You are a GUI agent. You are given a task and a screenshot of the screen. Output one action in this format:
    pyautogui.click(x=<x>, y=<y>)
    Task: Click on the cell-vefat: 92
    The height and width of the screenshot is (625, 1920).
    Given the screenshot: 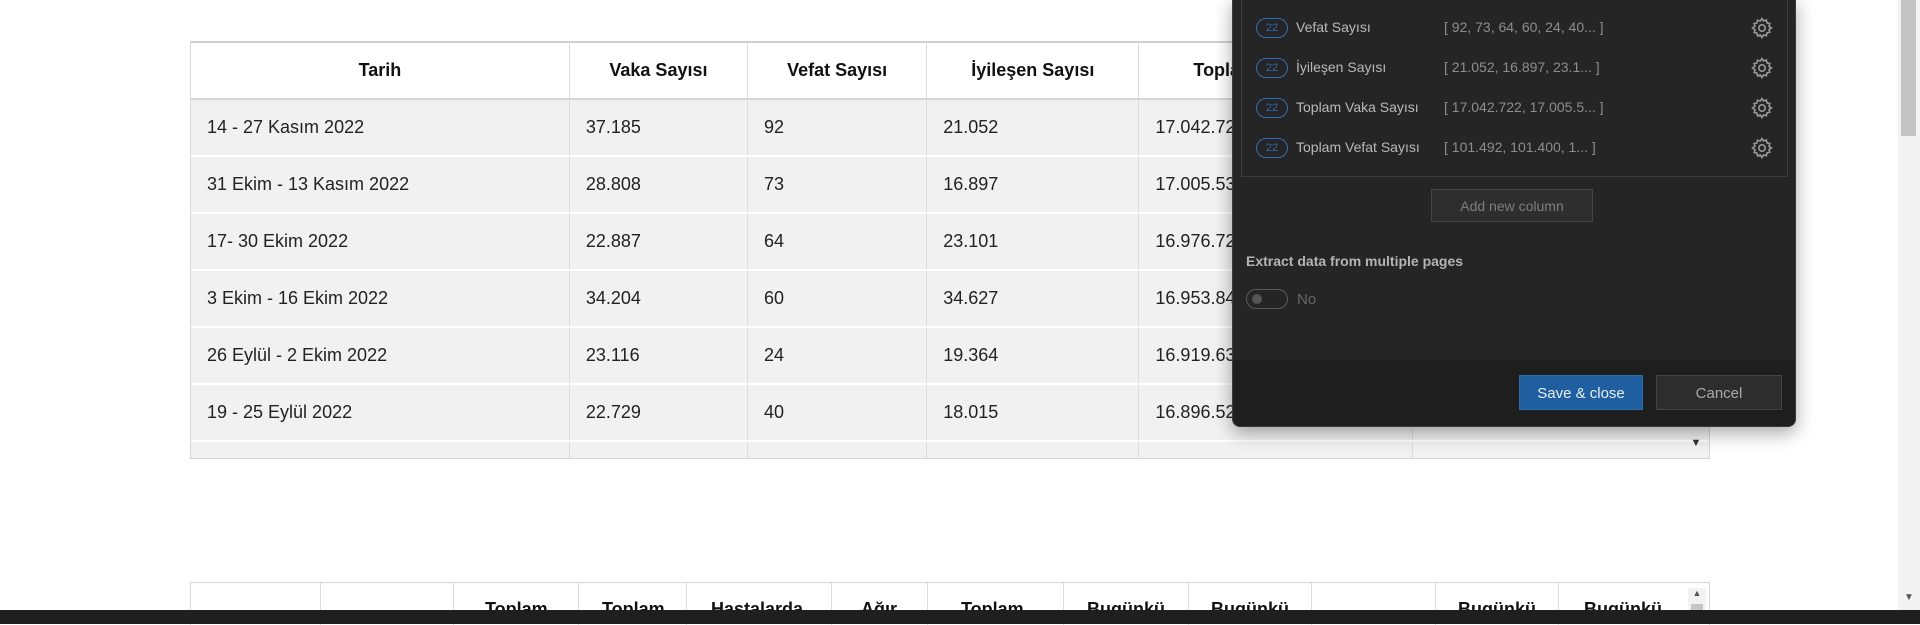 What is the action you would take?
    pyautogui.click(x=837, y=128)
    